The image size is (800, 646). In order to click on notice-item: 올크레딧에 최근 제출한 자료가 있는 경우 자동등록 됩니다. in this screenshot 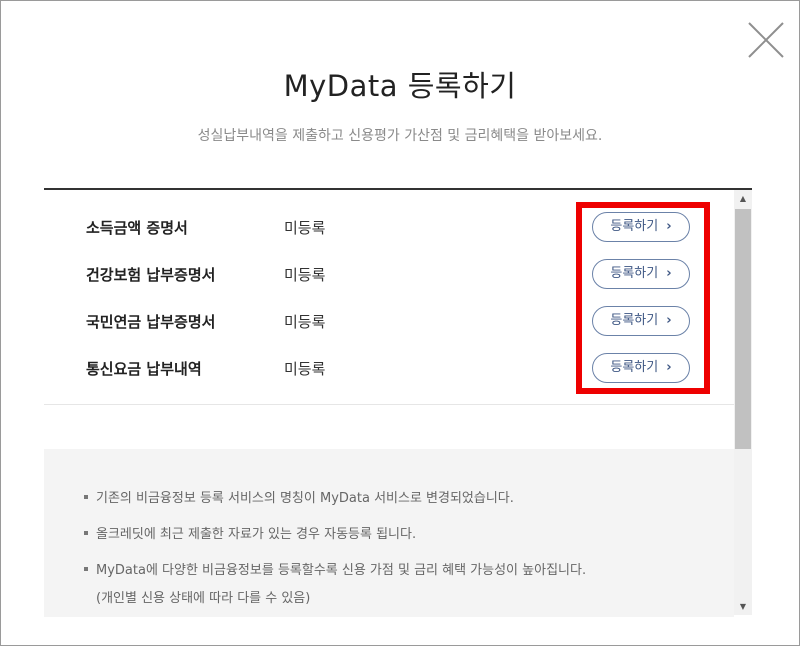, I will do `click(250, 532)`.